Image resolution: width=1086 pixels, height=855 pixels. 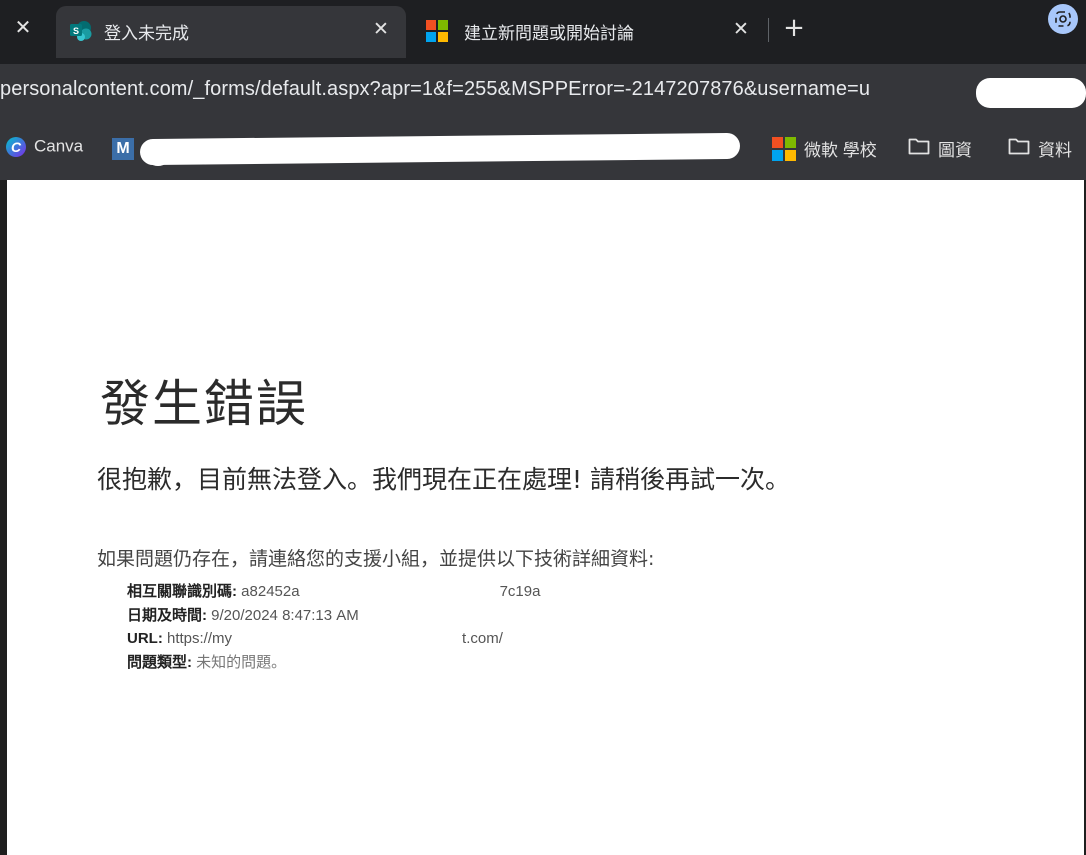 What do you see at coordinates (1063, 19) in the screenshot?
I see `google-lens-icon` at bounding box center [1063, 19].